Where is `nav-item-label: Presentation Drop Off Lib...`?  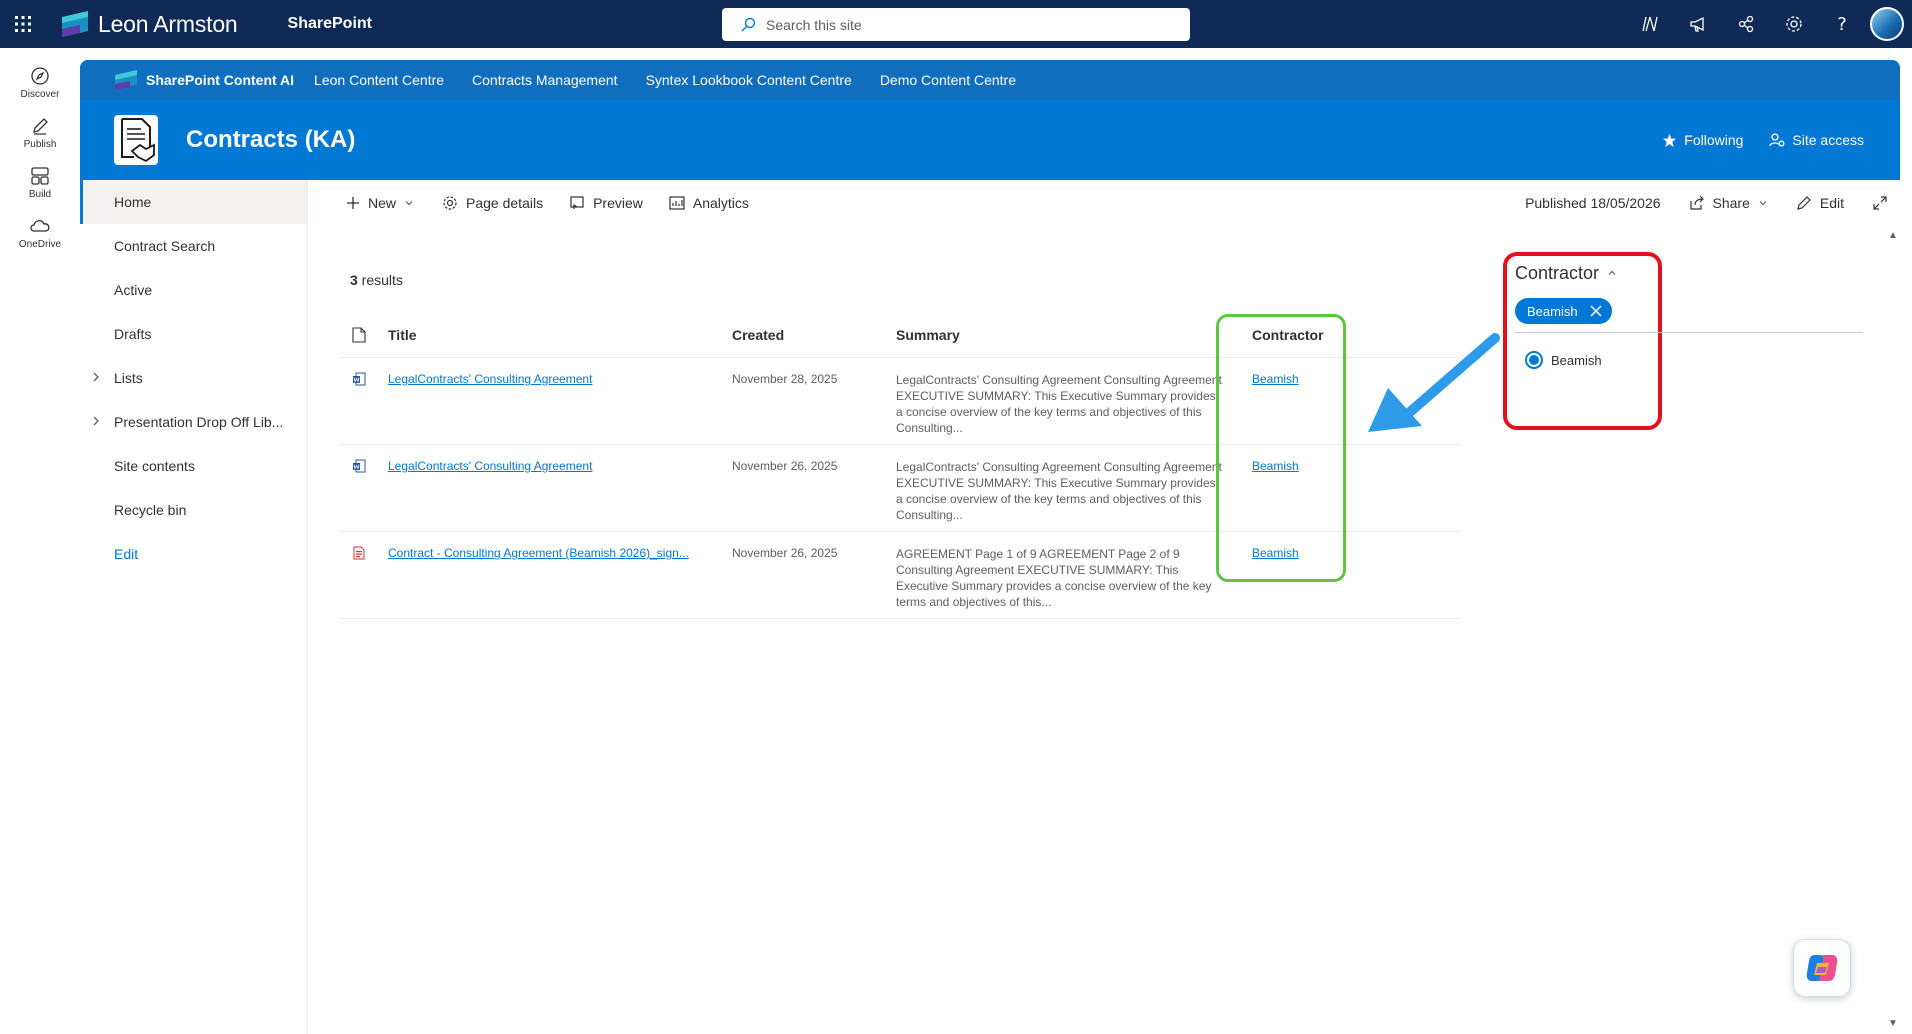
nav-item-label: Presentation Drop Off Lib... is located at coordinates (199, 422).